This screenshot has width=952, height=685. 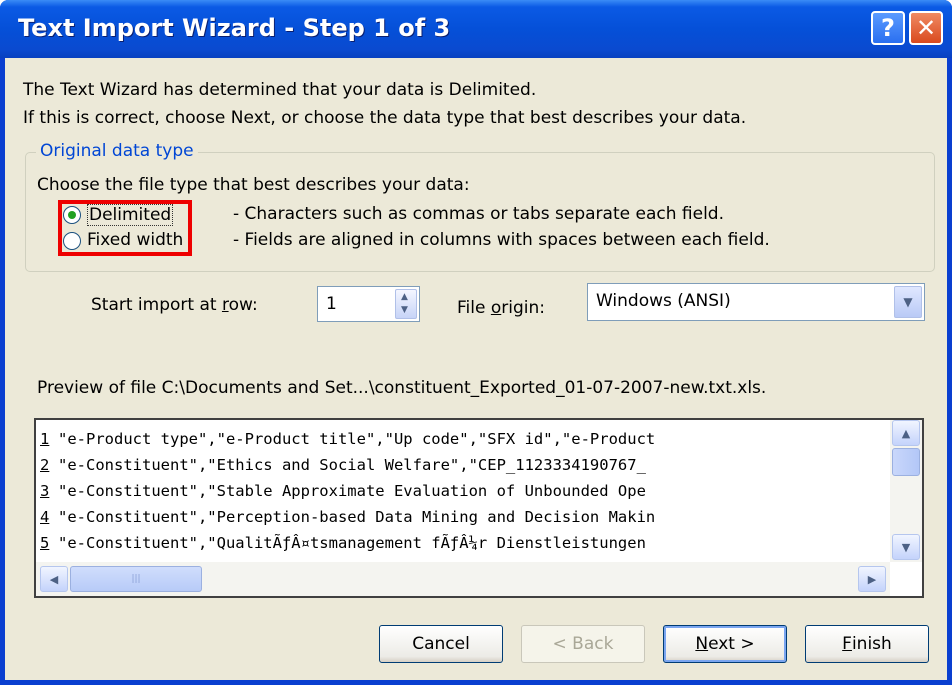 I want to click on next-button: Next >, so click(x=725, y=644).